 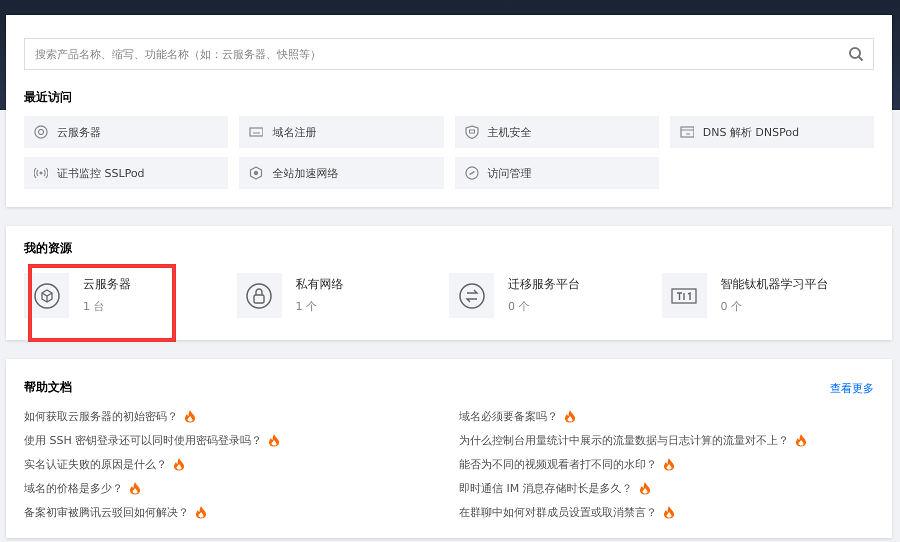 What do you see at coordinates (624, 440) in the screenshot?
I see `help-link: 为什么控制台用量统计中展示的流量数据与日志计算的流量对不上？` at bounding box center [624, 440].